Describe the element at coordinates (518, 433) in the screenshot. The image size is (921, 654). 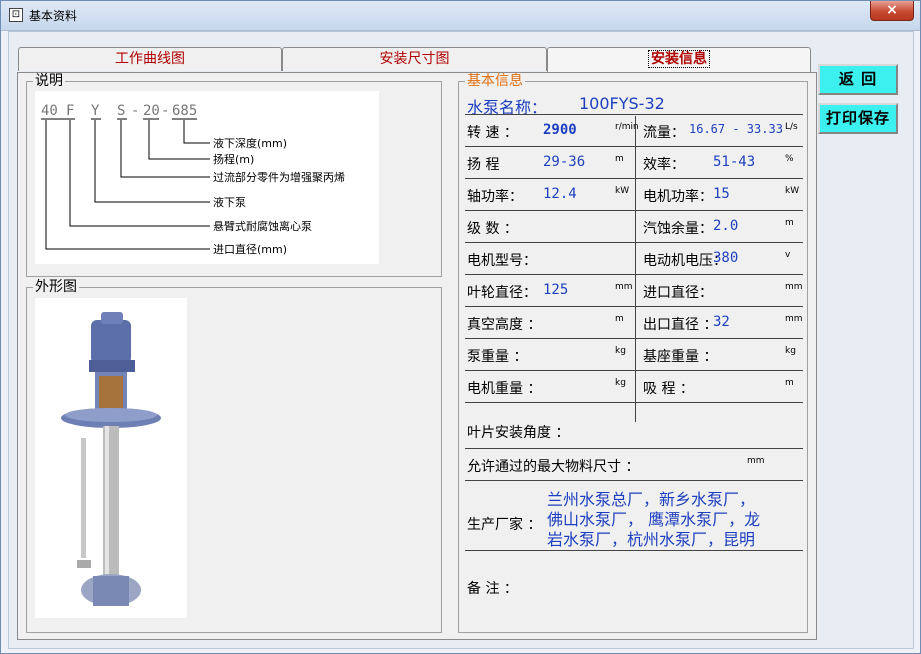
I see `blade-angle-label: 叶片安装角度 ：` at that location.